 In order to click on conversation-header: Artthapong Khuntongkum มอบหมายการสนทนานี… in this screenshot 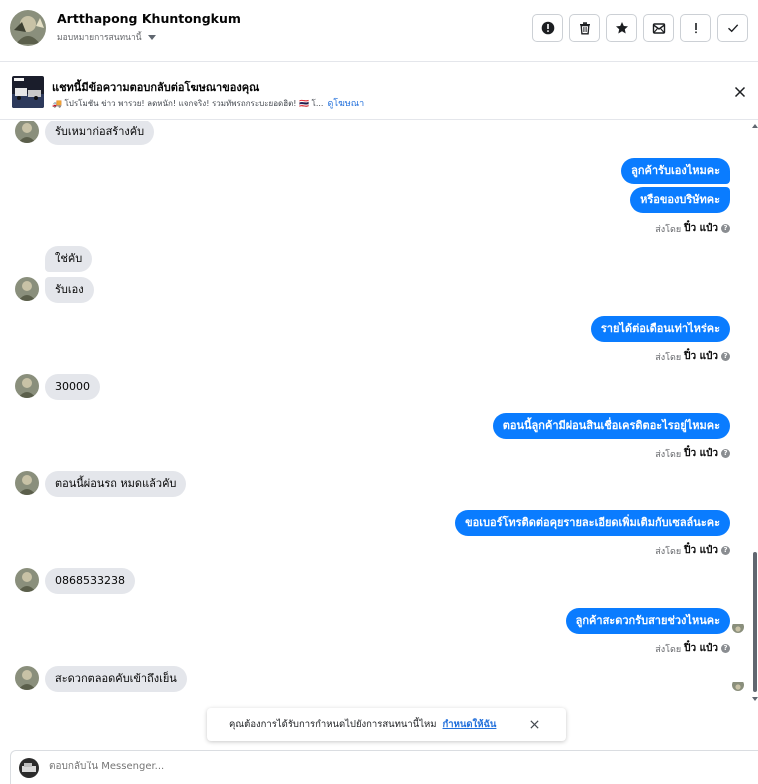, I will do `click(379, 31)`.